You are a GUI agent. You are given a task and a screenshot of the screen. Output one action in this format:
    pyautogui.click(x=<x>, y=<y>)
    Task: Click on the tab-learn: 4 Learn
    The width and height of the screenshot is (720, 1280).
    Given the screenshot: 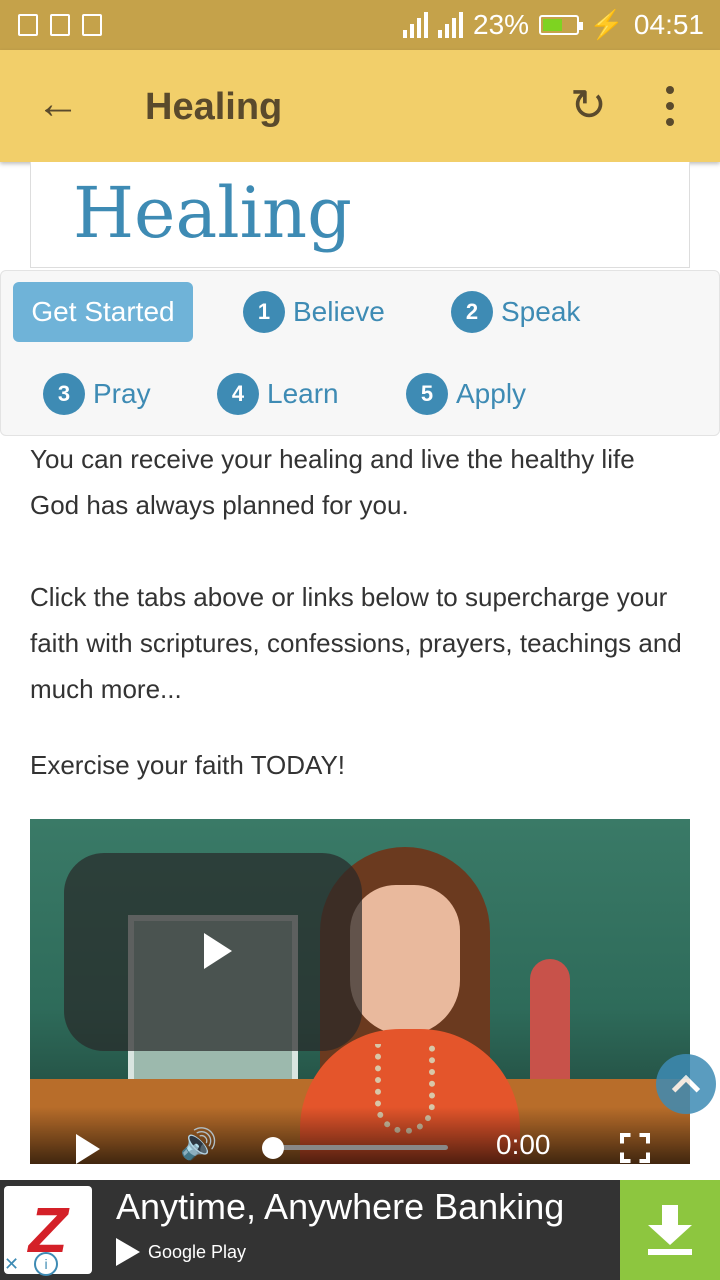 What is the action you would take?
    pyautogui.click(x=278, y=394)
    